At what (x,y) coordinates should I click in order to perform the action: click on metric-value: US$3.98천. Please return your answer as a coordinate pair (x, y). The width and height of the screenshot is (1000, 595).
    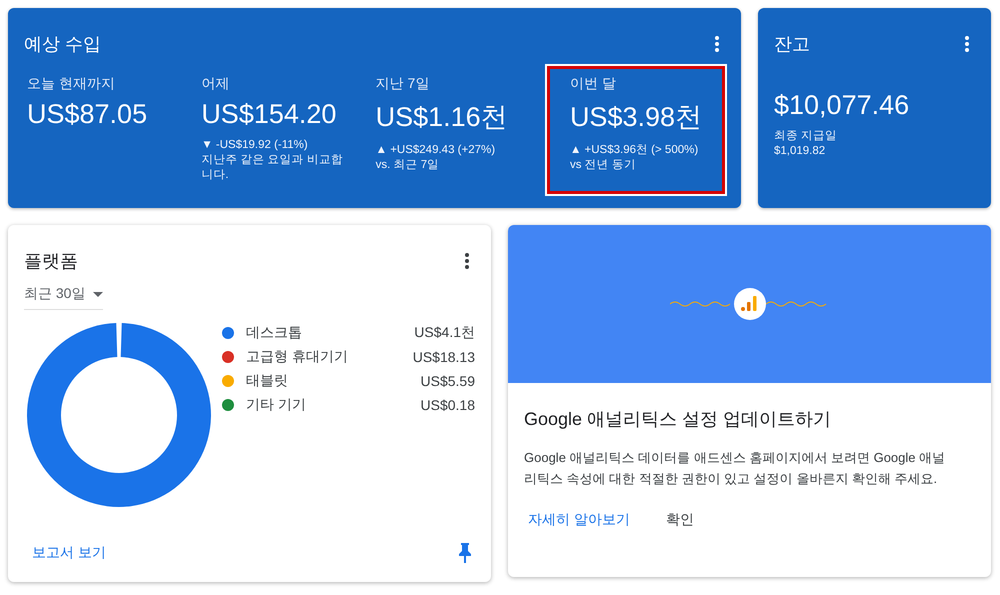
    Looking at the image, I should click on (636, 117).